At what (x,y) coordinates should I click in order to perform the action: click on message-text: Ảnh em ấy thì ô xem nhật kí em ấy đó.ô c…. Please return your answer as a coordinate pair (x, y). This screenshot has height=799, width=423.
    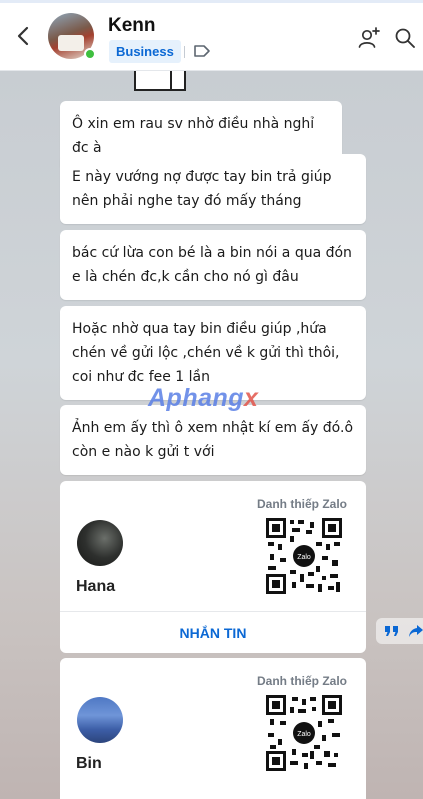
    Looking at the image, I should click on (213, 440).